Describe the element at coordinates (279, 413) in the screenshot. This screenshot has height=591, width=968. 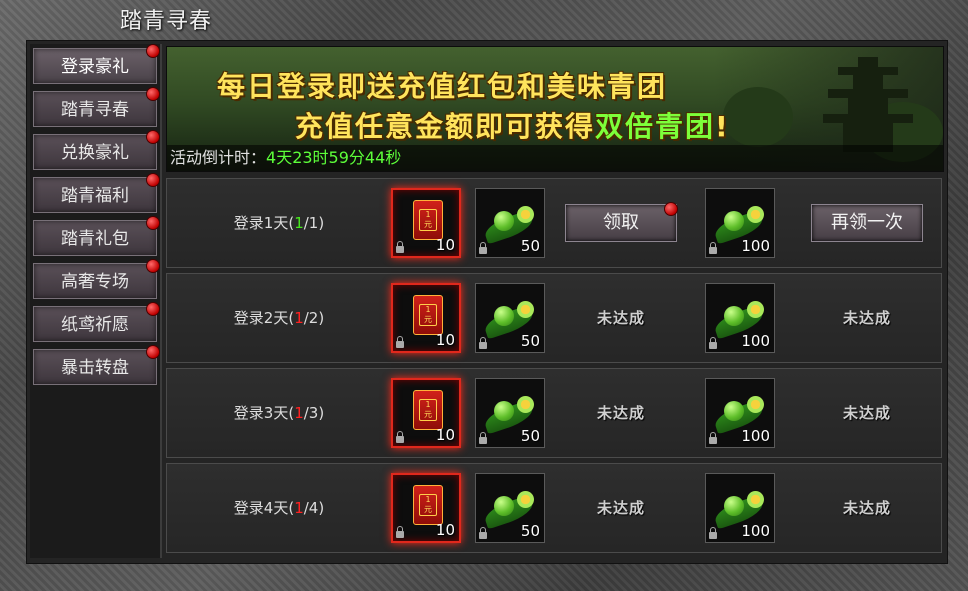
I see `row-title: 登录3天(1/3)` at that location.